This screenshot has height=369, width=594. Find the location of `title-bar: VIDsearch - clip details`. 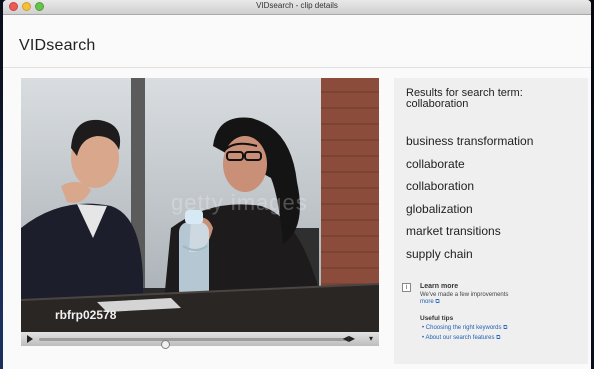

title-bar: VIDsearch - clip details is located at coordinates (297, 7).